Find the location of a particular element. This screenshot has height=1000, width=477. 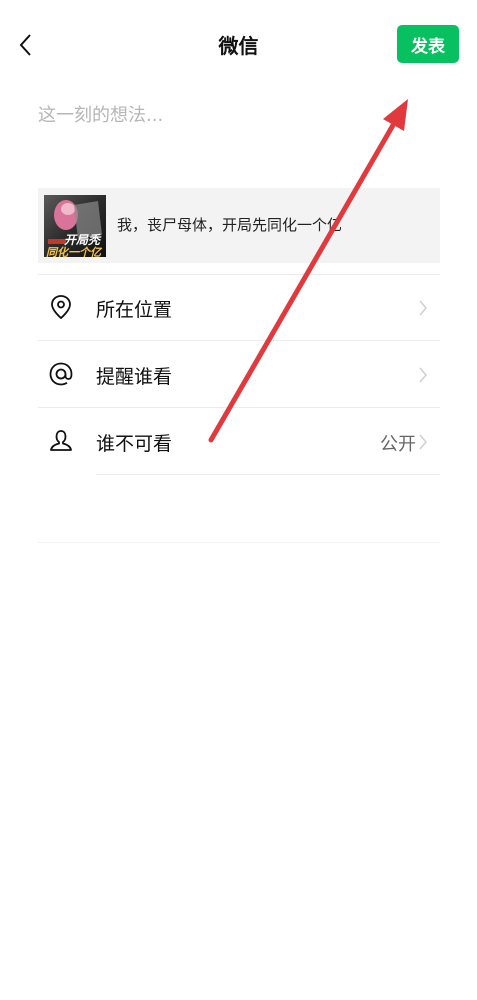

annotation-arrow-icon is located at coordinates (308, 271).